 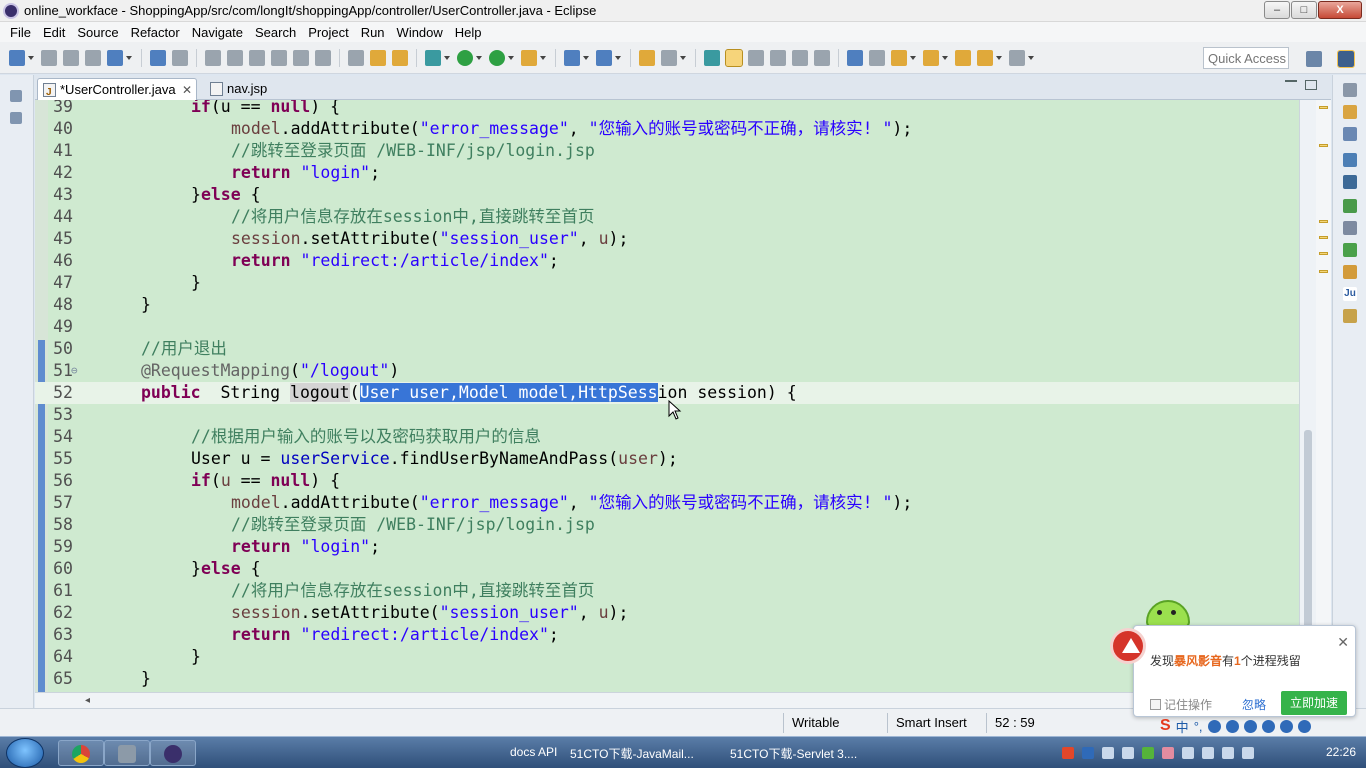 What do you see at coordinates (1286, 726) in the screenshot?
I see `skin-icon` at bounding box center [1286, 726].